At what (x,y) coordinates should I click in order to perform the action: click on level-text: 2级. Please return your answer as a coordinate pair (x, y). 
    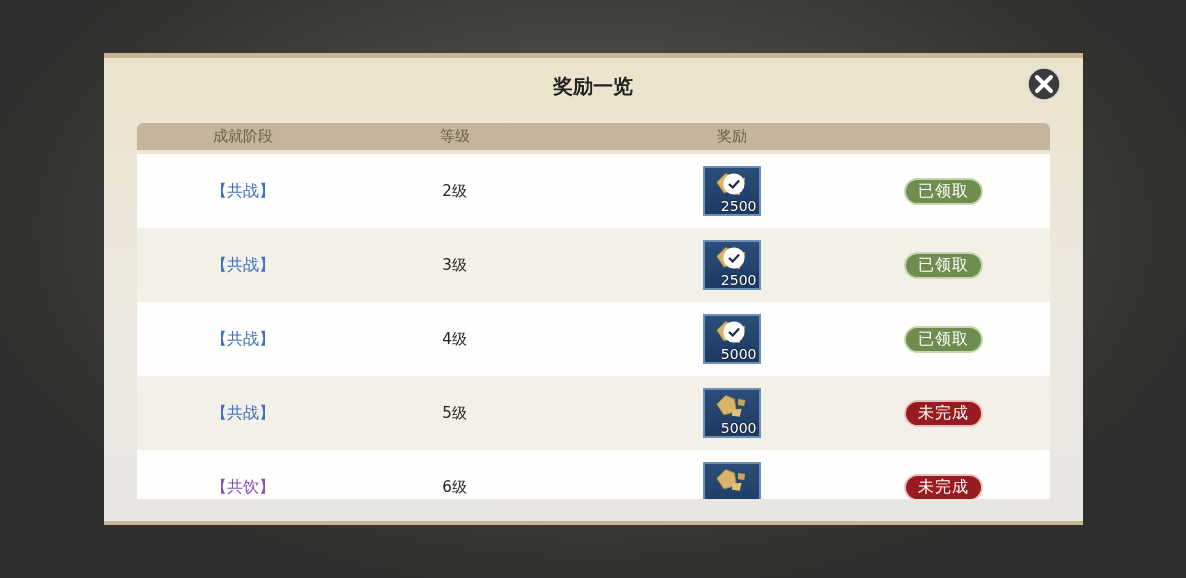
    Looking at the image, I should click on (454, 191).